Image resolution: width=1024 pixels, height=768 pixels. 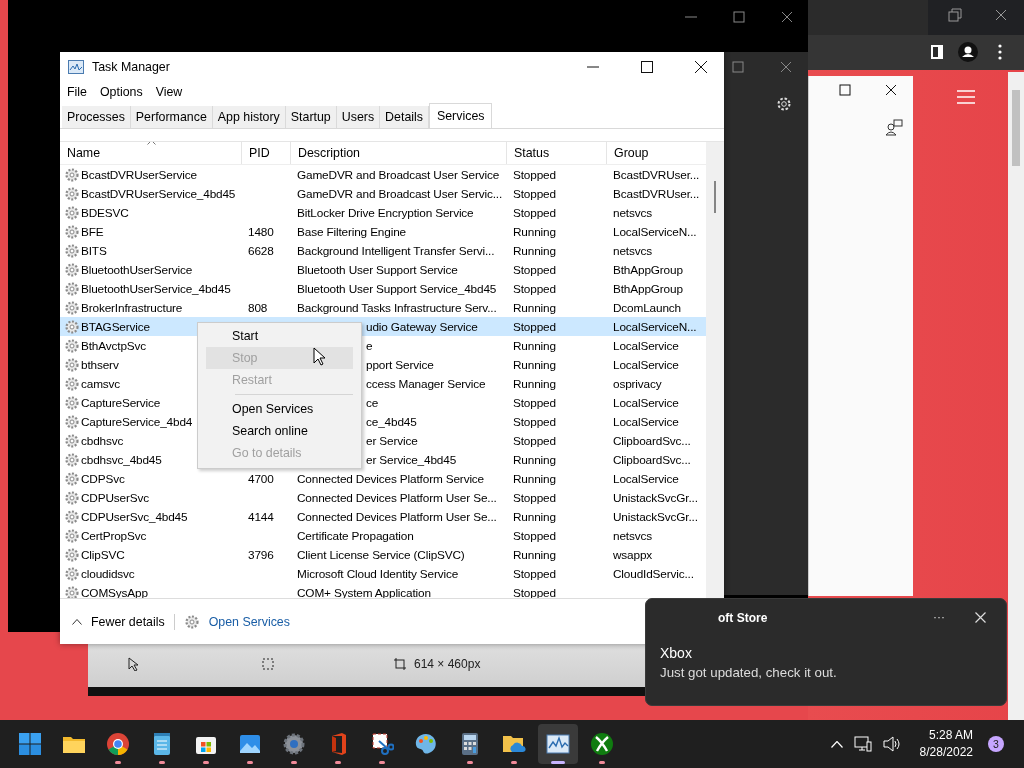 I want to click on restore-icon, so click(x=955, y=15).